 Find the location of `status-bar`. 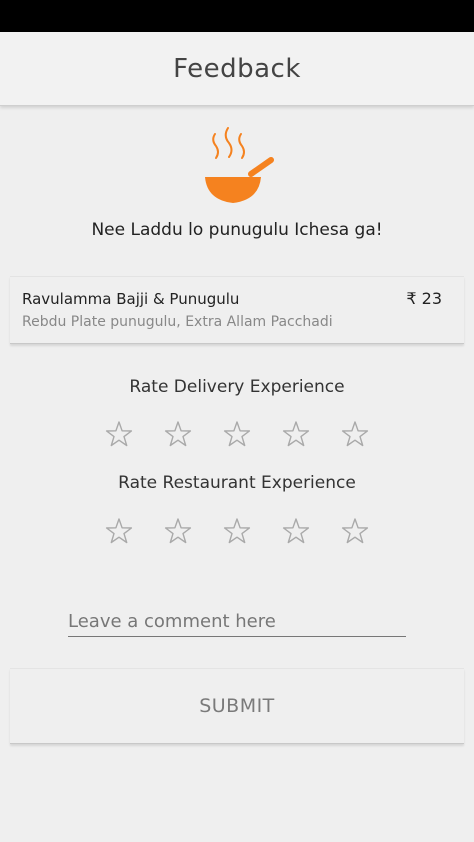

status-bar is located at coordinates (237, 16).